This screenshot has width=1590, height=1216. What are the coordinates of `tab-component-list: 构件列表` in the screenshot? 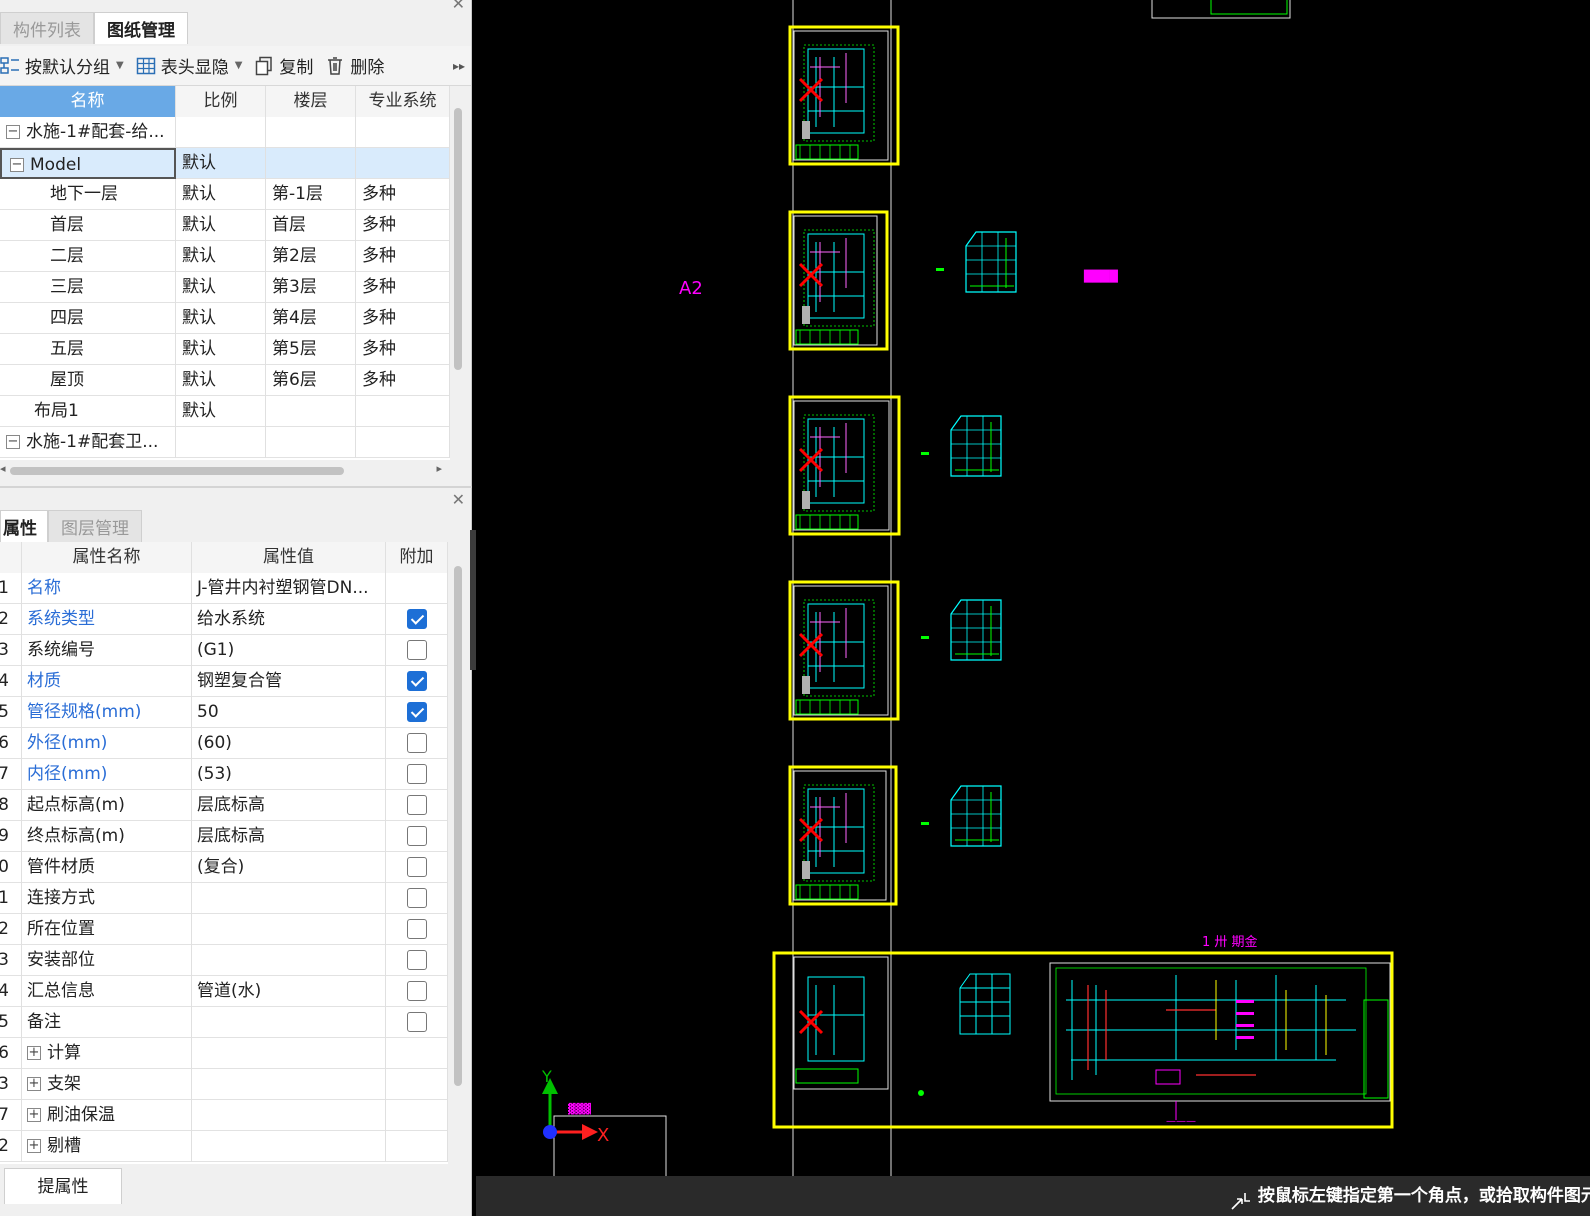 It's located at (47, 28).